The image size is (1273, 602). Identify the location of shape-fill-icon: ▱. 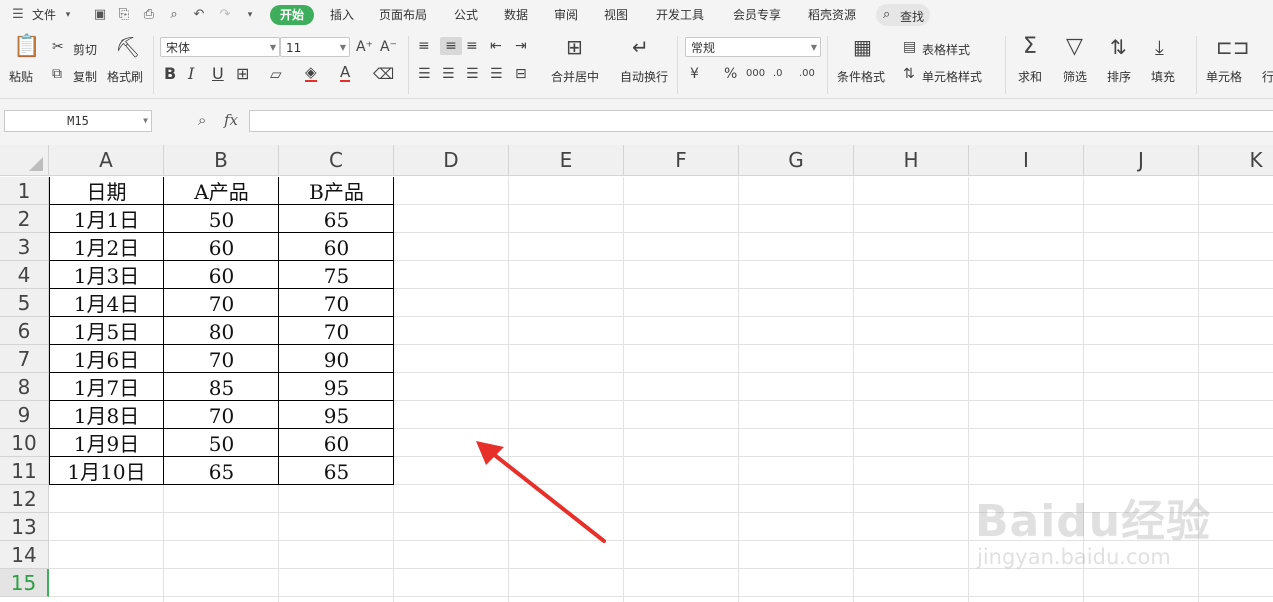
(276, 74).